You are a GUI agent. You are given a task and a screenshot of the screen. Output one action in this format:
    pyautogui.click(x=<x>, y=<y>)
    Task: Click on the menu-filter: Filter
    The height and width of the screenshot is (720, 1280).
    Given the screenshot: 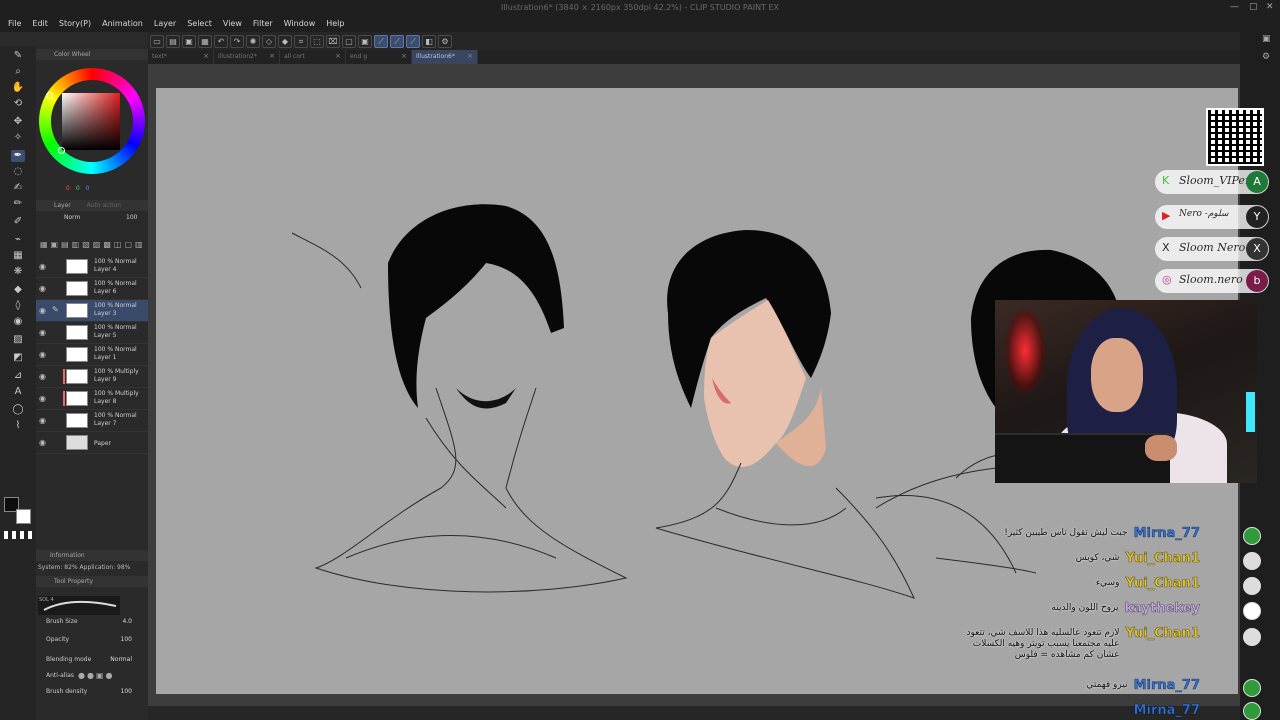 What is the action you would take?
    pyautogui.click(x=267, y=24)
    